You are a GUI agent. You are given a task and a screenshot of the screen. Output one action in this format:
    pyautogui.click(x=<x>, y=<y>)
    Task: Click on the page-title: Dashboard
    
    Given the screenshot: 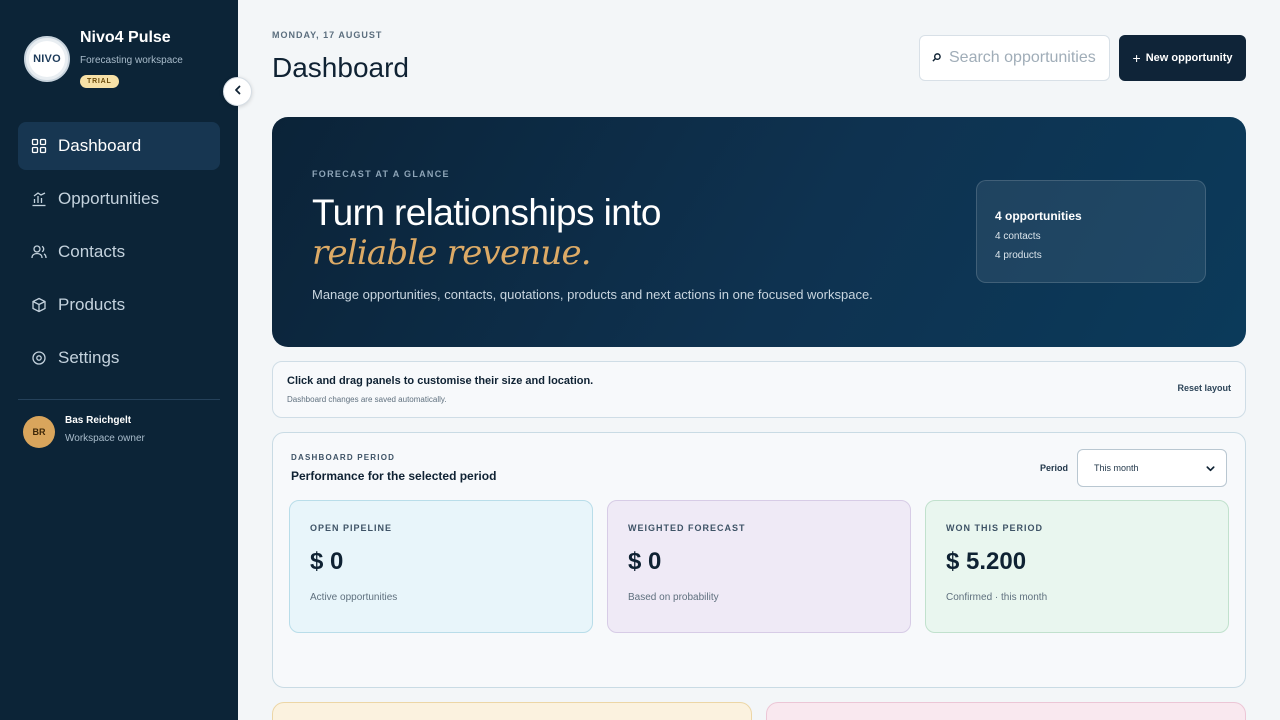 What is the action you would take?
    pyautogui.click(x=340, y=67)
    